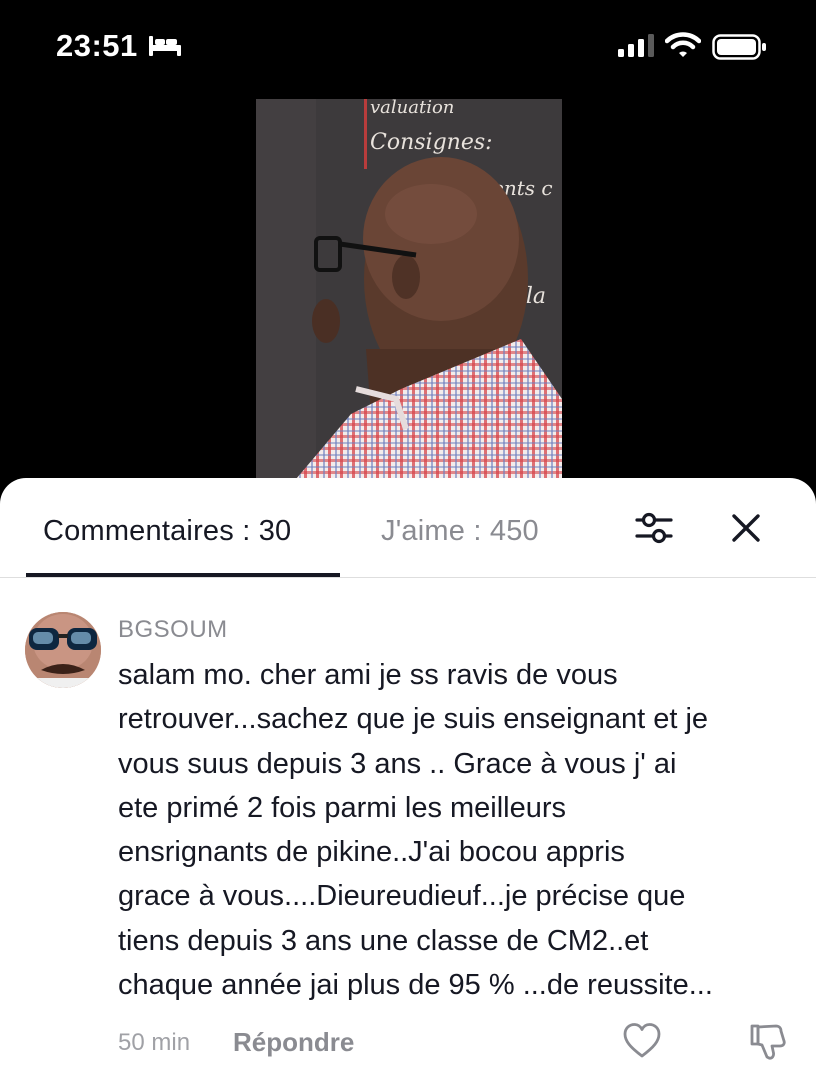 The width and height of the screenshot is (816, 1080). I want to click on tab-comments: Commentaires : 30, so click(167, 531).